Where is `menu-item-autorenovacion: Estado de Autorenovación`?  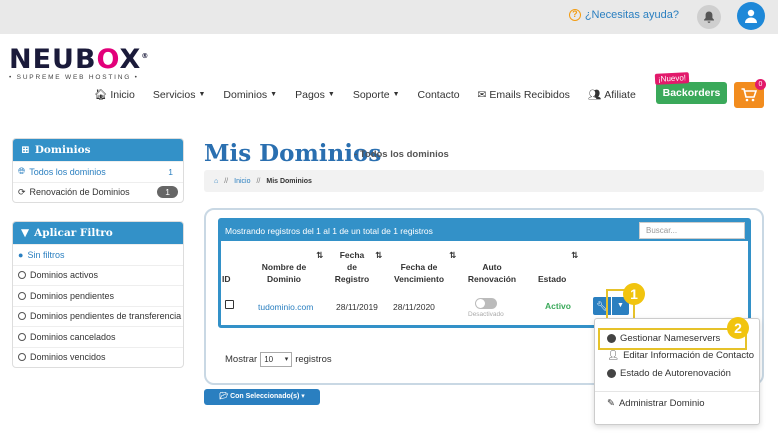
menu-item-autorenovacion: Estado de Autorenovación is located at coordinates (669, 373).